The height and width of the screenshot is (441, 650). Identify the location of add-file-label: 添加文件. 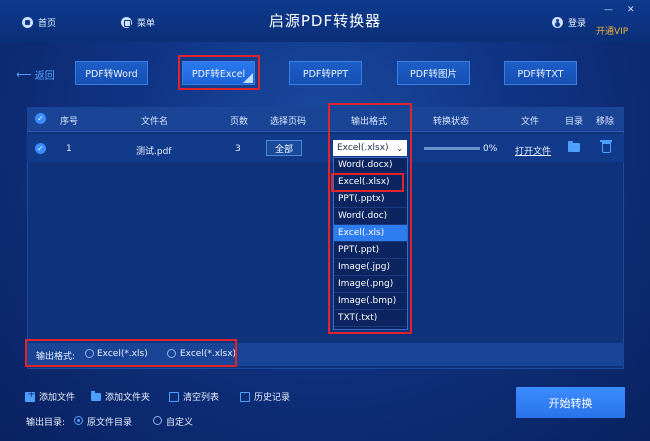
(57, 398).